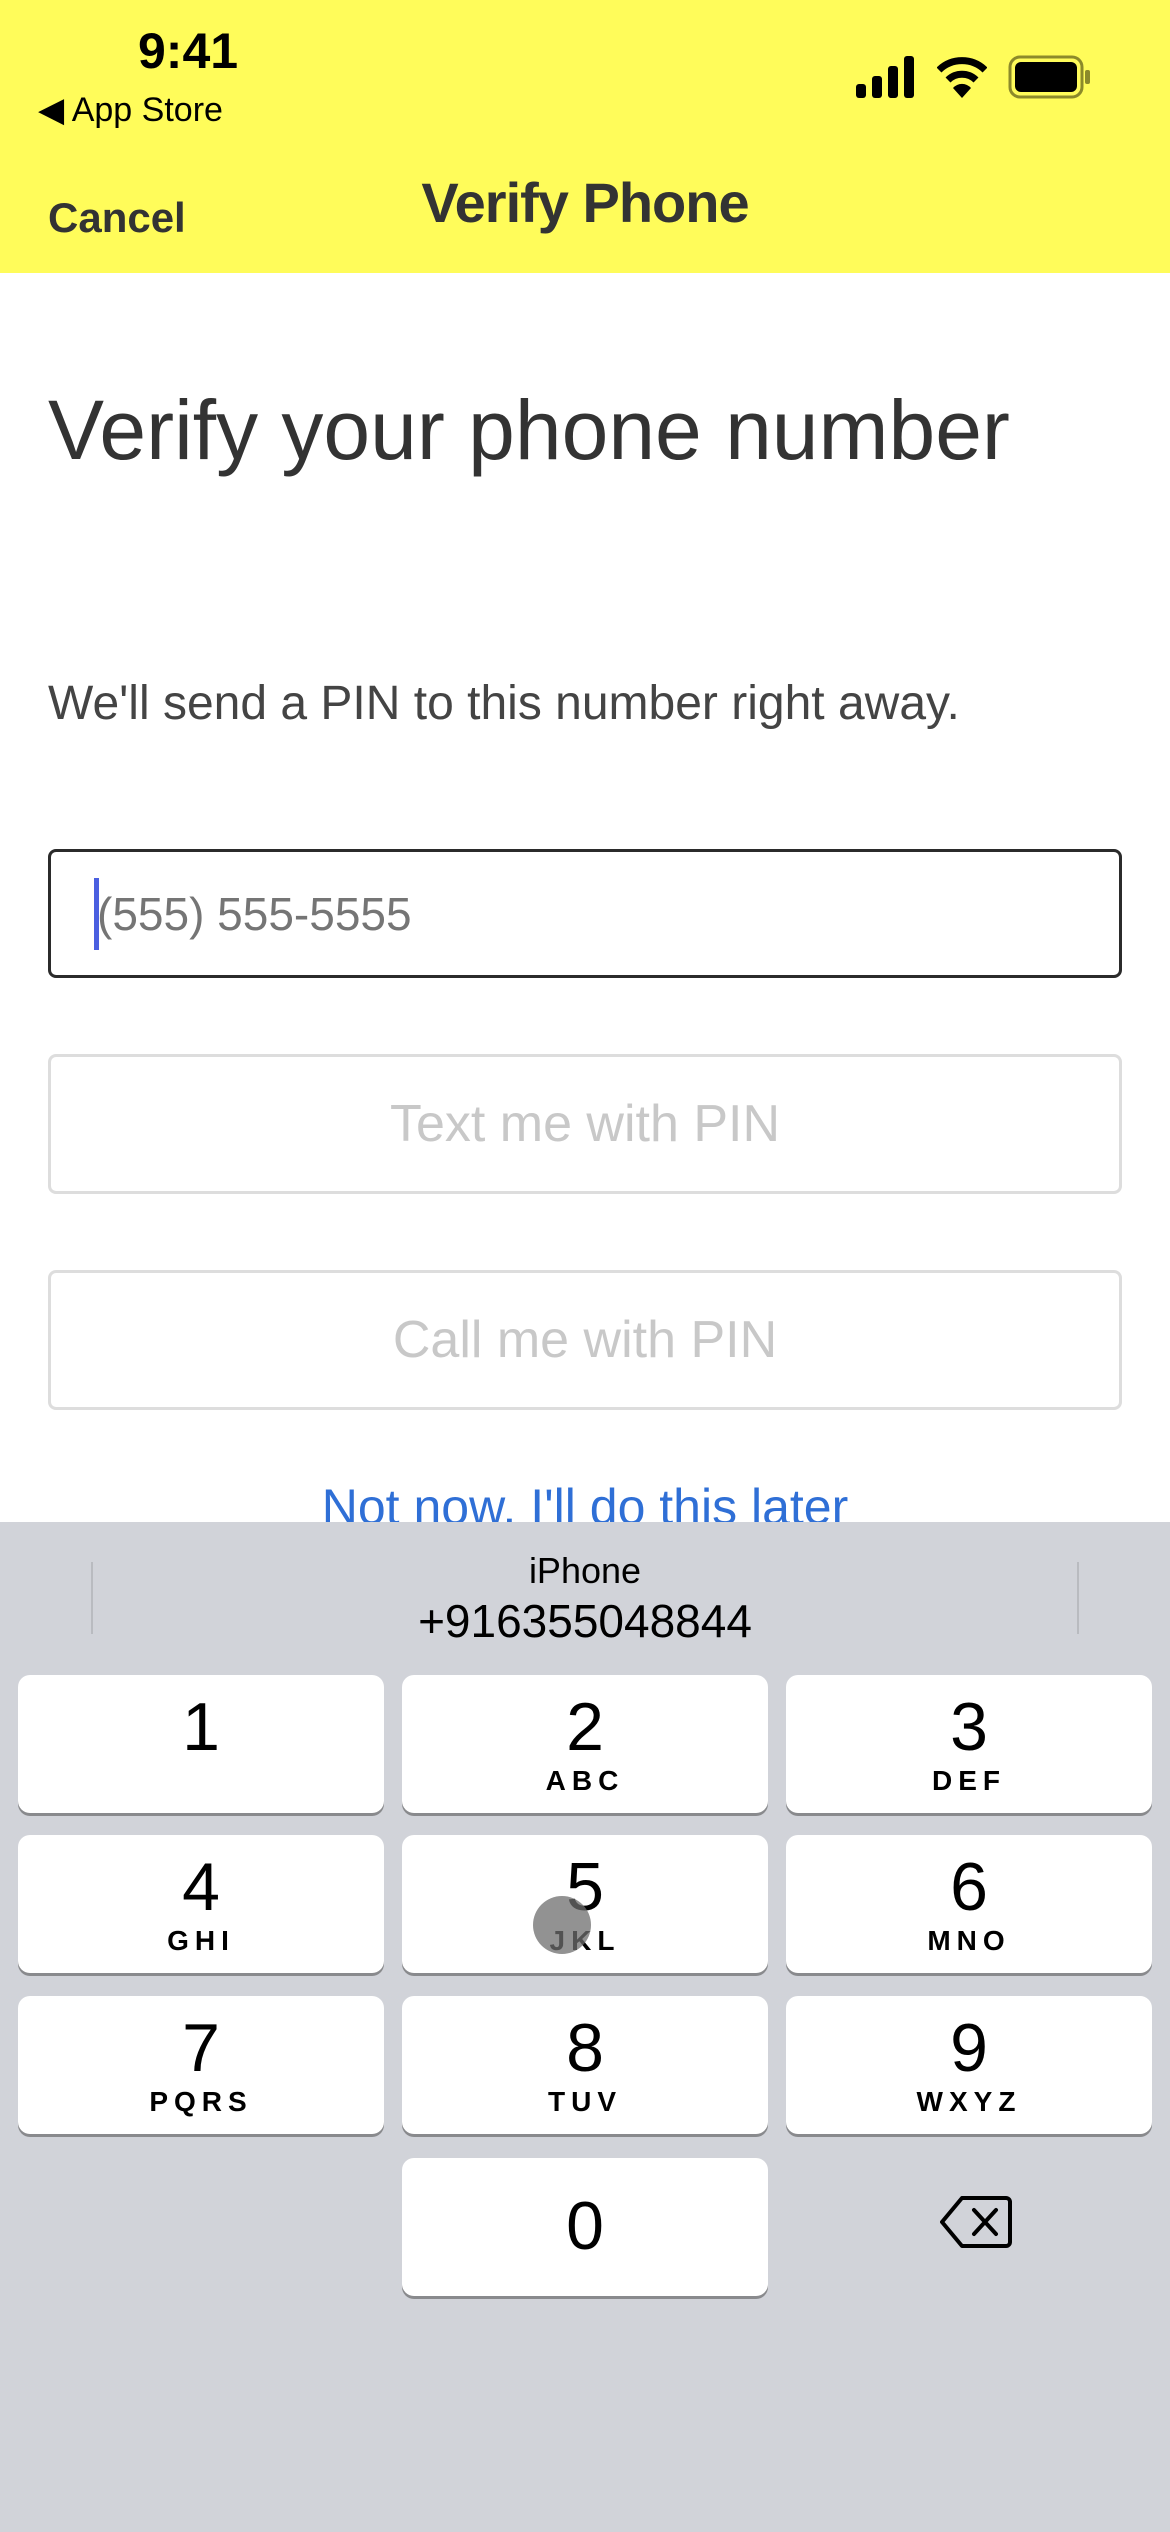 This screenshot has height=2532, width=1170. What do you see at coordinates (201, 1727) in the screenshot?
I see `key-digit: 1` at bounding box center [201, 1727].